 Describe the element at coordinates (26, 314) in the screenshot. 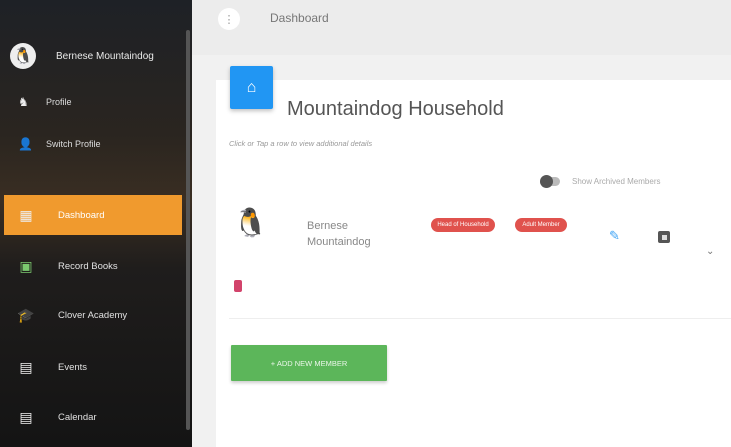

I see `graduation-cap-icon: 🎓` at that location.